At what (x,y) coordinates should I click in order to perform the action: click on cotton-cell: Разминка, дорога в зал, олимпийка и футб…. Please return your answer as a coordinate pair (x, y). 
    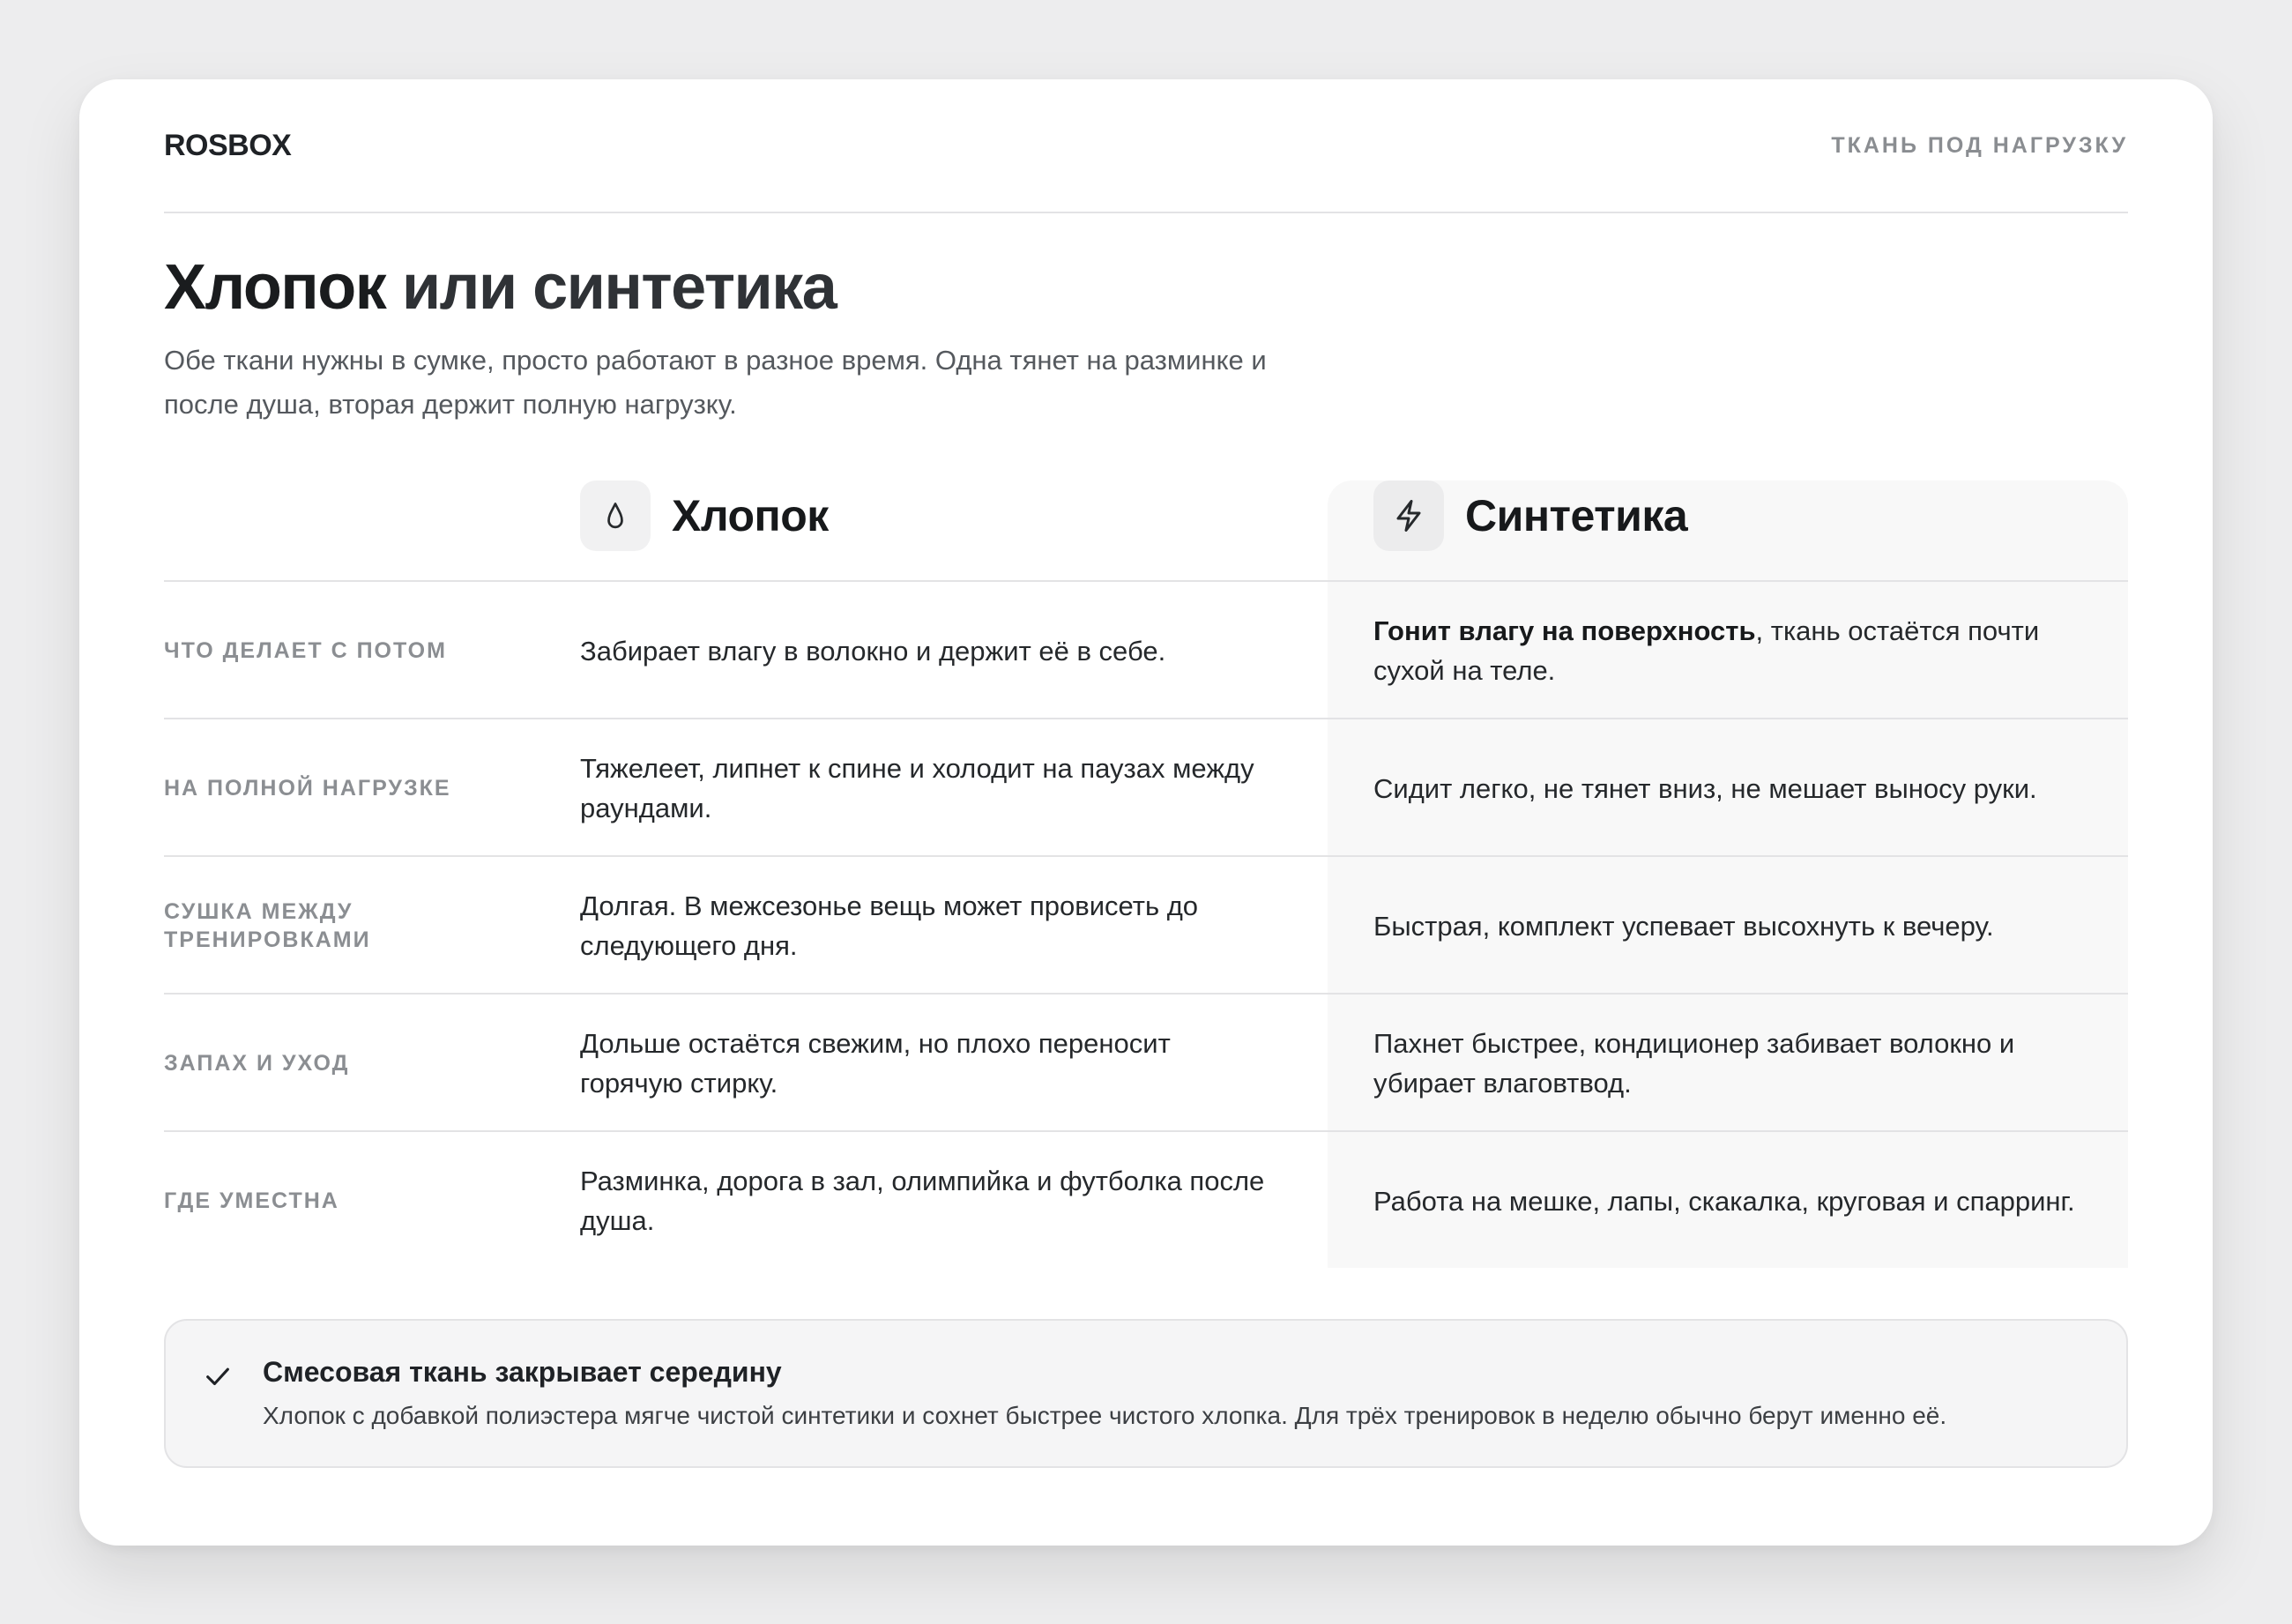
    Looking at the image, I should click on (923, 1201).